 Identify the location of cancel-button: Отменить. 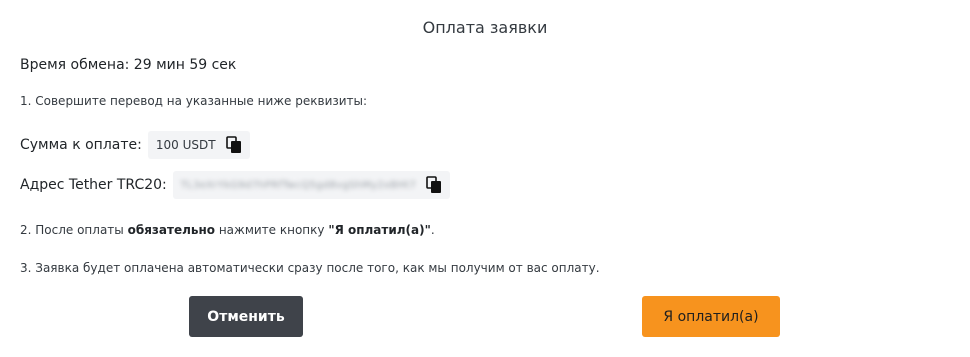
(246, 316).